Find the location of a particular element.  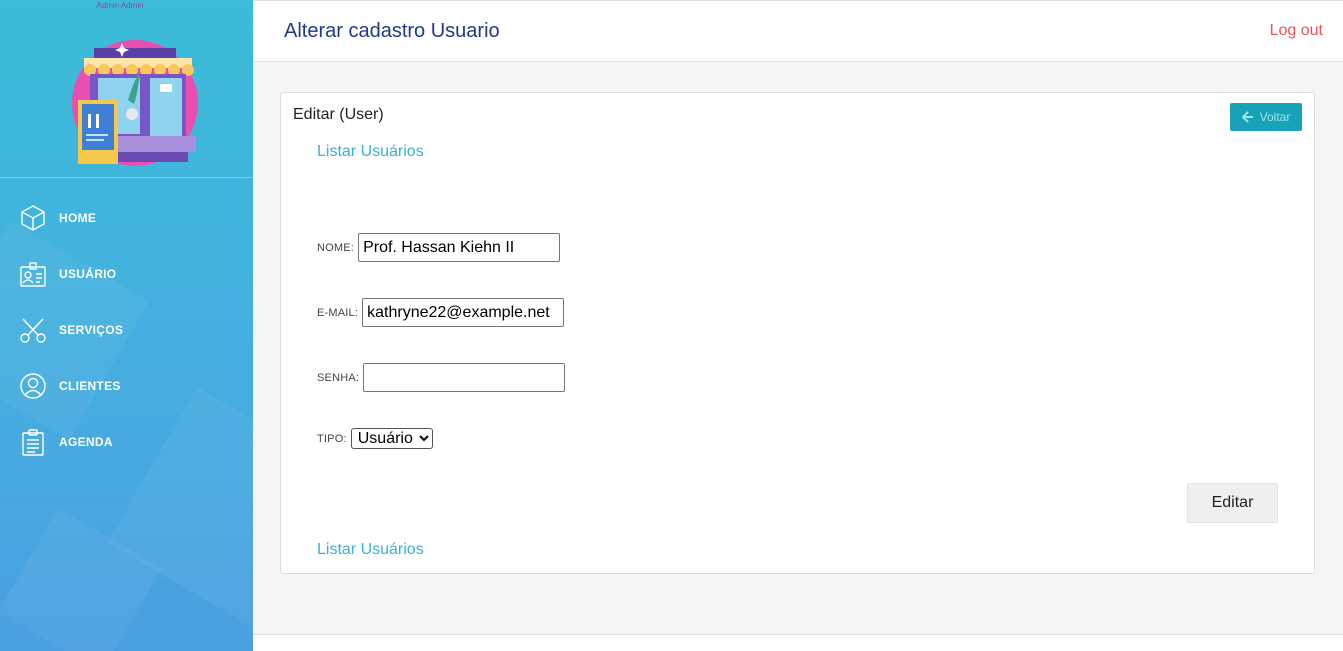

sidebar-item-servicos: SERVIÇOS is located at coordinates (126, 330).